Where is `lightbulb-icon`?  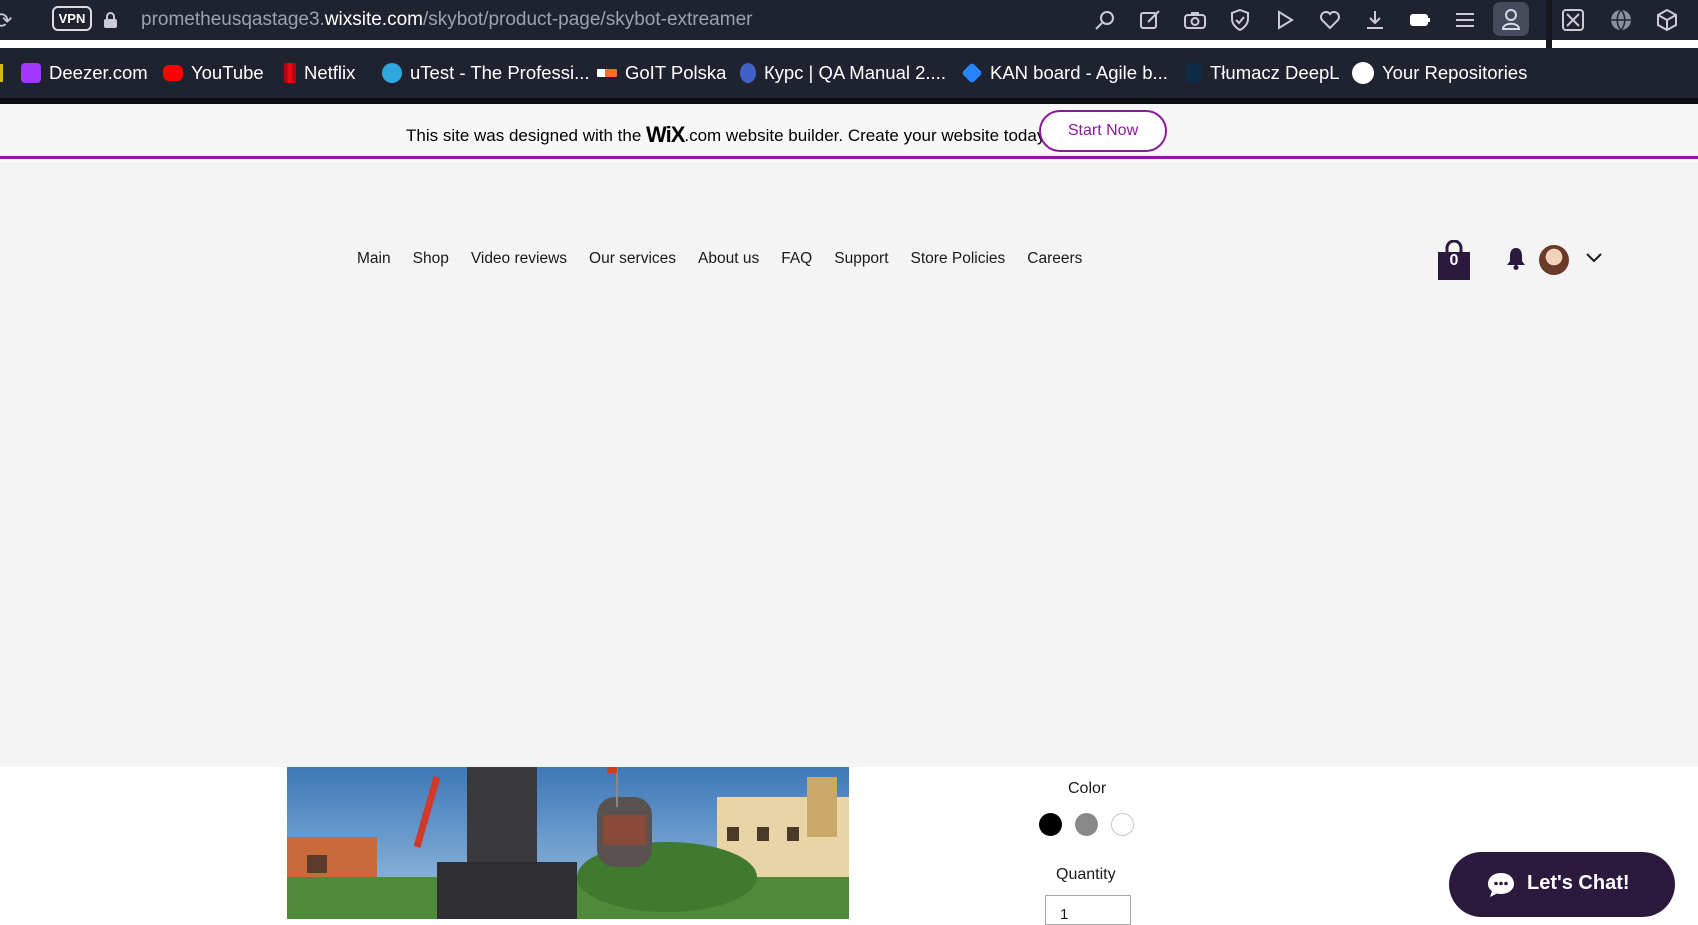
lightbulb-icon is located at coordinates (748, 73).